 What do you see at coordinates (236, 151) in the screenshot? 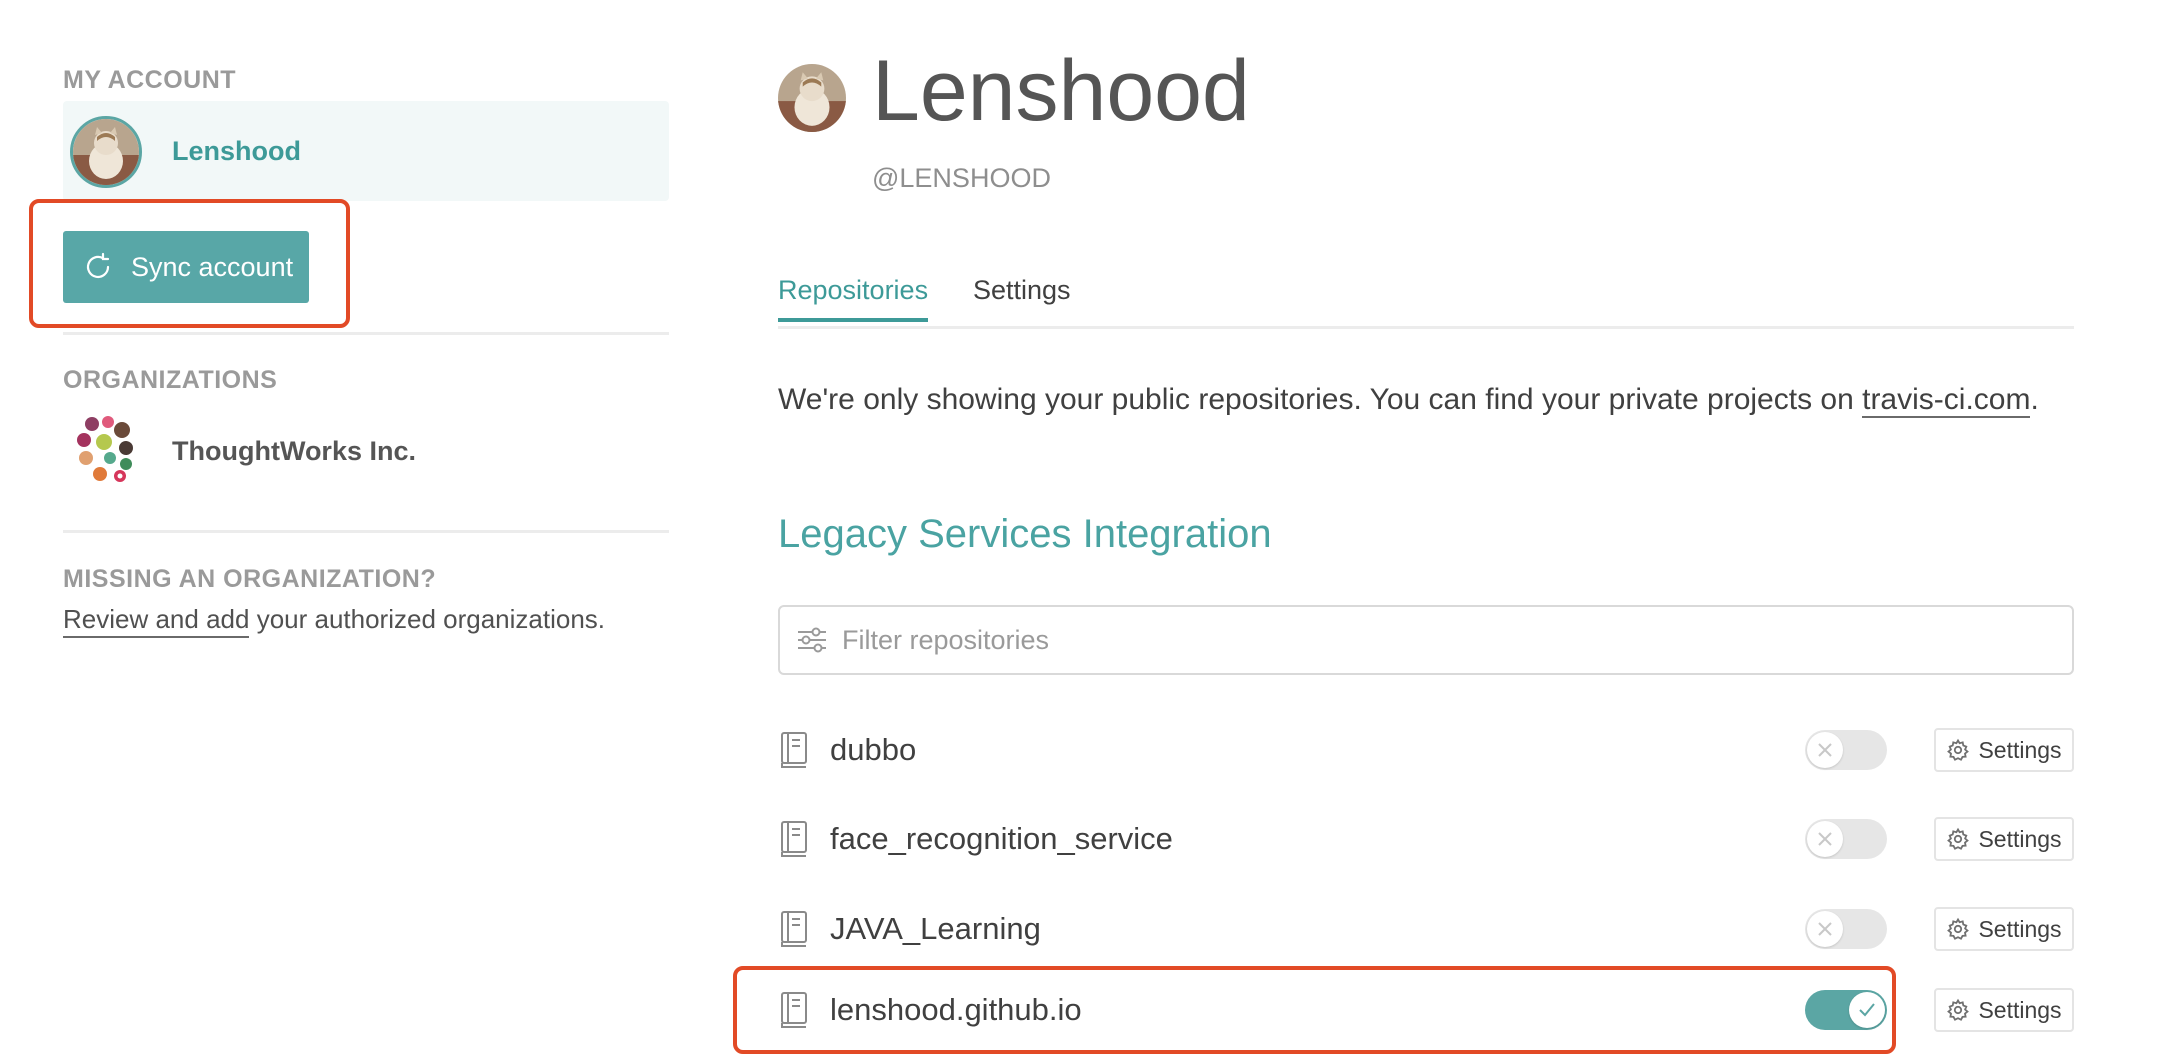
I see `account-name: Lenshood` at bounding box center [236, 151].